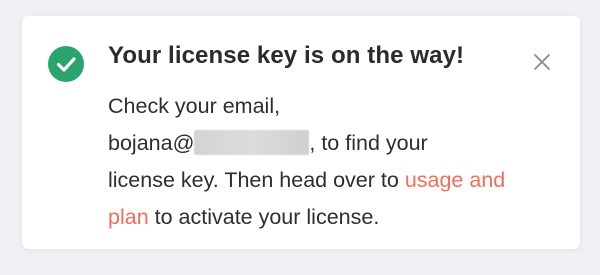 The width and height of the screenshot is (600, 275). What do you see at coordinates (286, 55) in the screenshot?
I see `toast-title: Your license key is on the way!` at bounding box center [286, 55].